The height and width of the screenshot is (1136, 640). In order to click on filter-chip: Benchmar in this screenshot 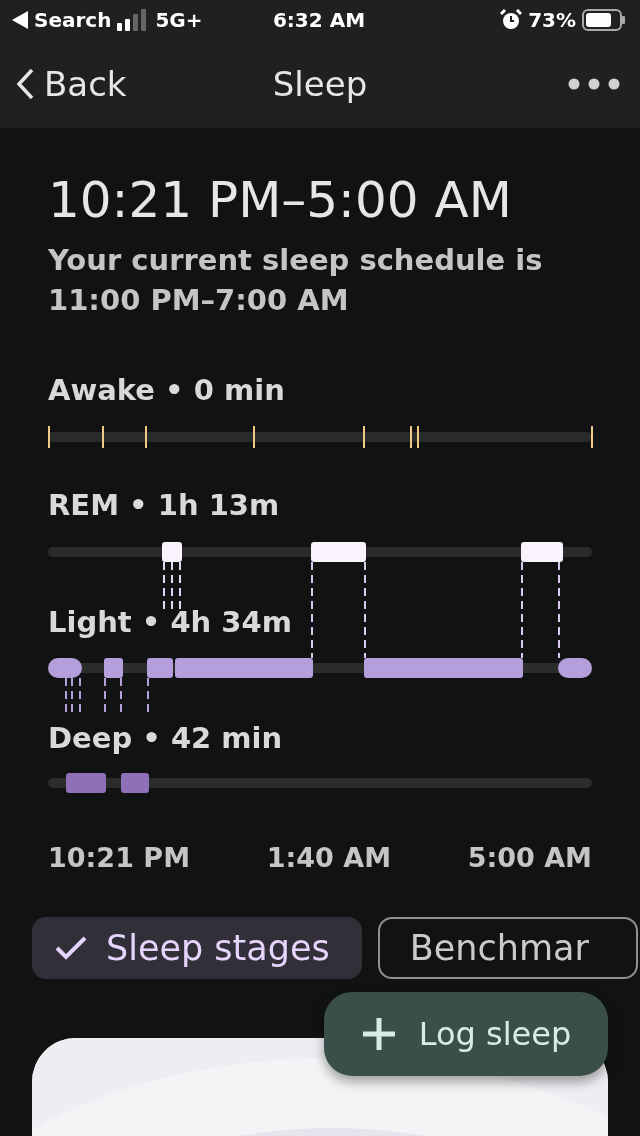, I will do `click(507, 948)`.